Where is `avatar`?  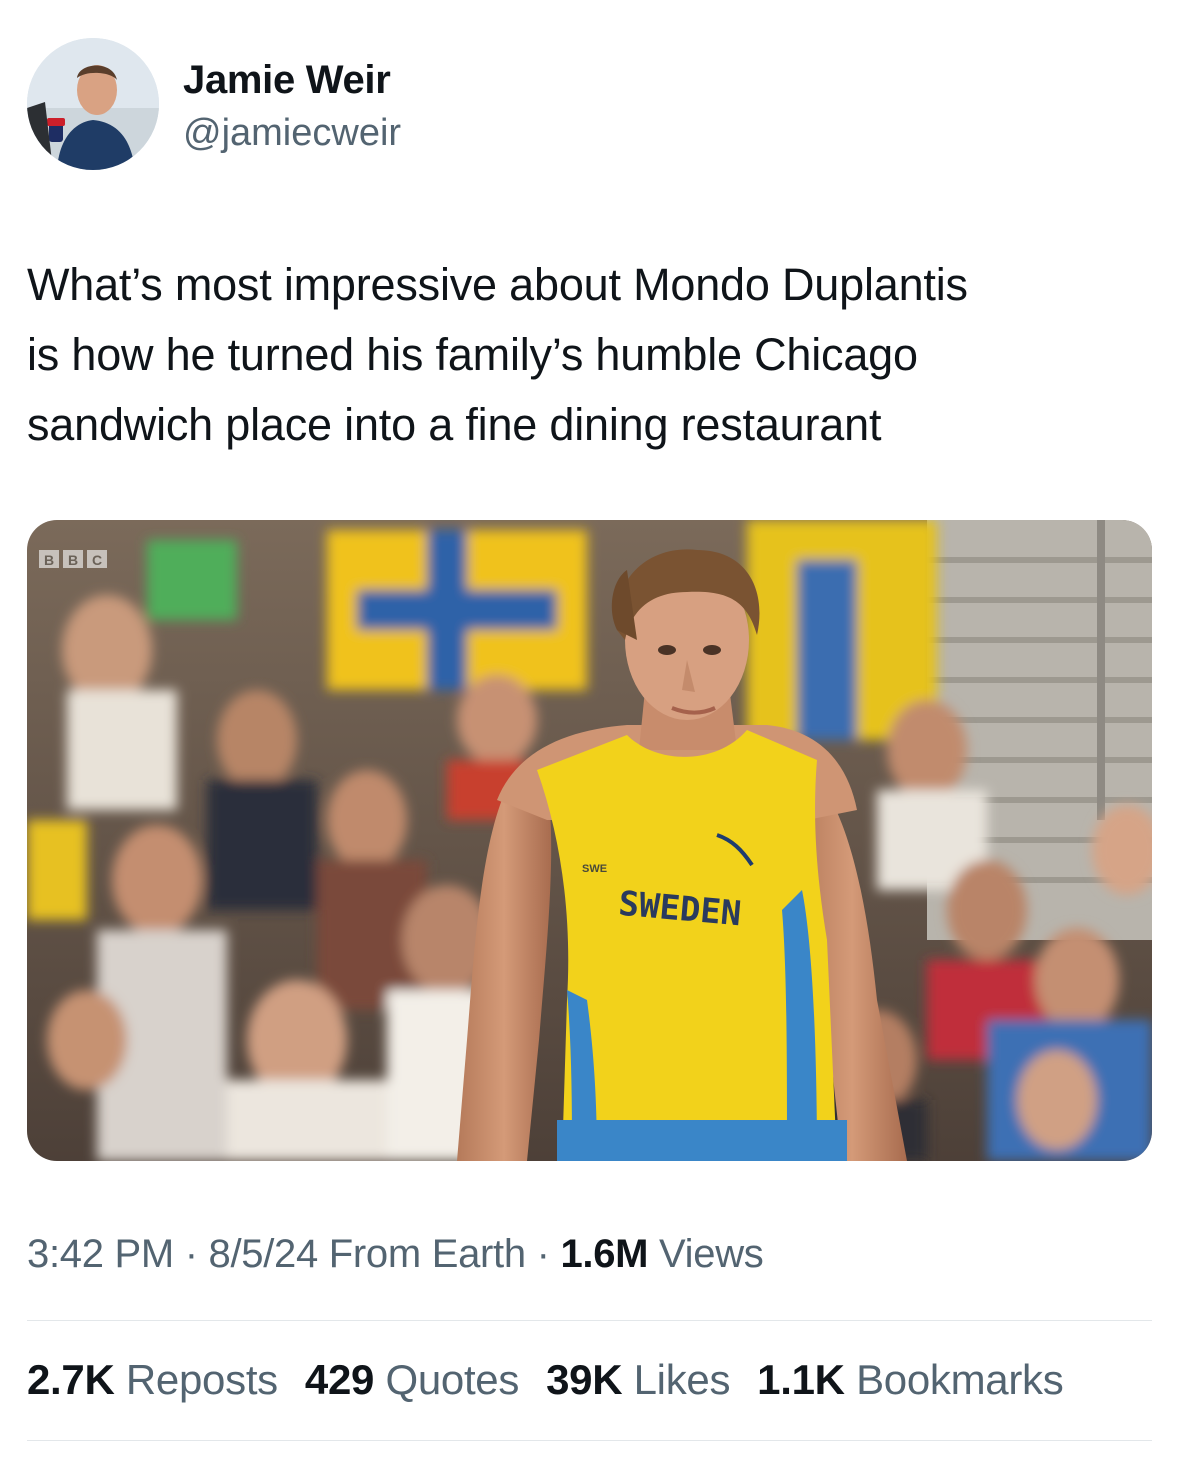
avatar is located at coordinates (93, 104).